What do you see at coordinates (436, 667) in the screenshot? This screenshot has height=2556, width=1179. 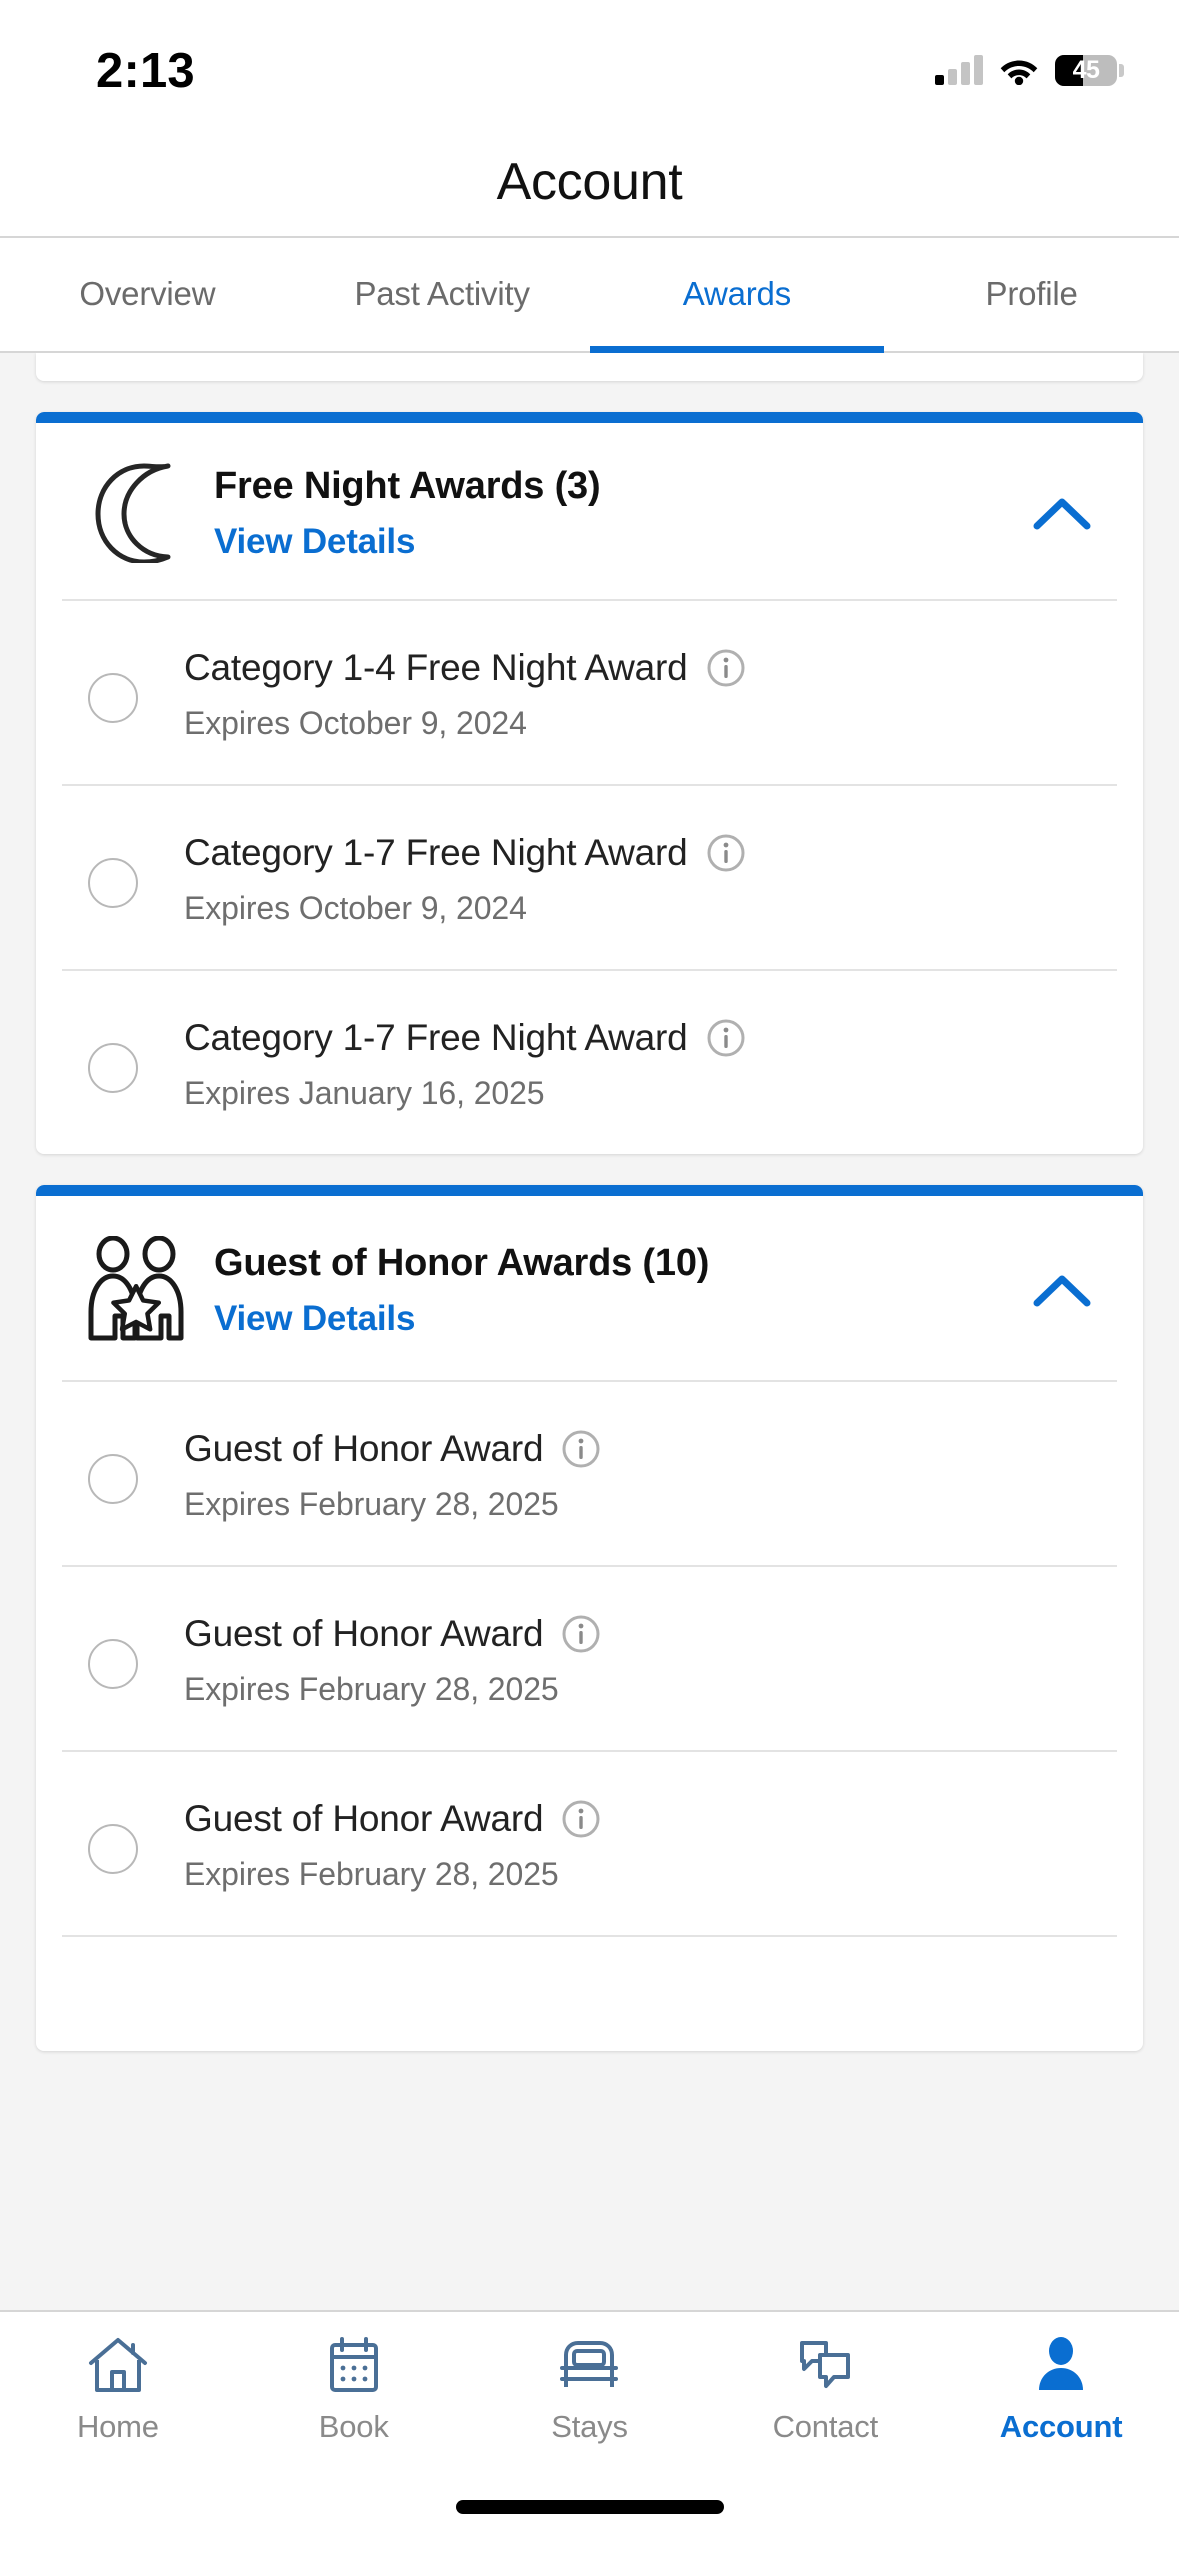 I see `award-title: Category 1-4 Free Night Award` at bounding box center [436, 667].